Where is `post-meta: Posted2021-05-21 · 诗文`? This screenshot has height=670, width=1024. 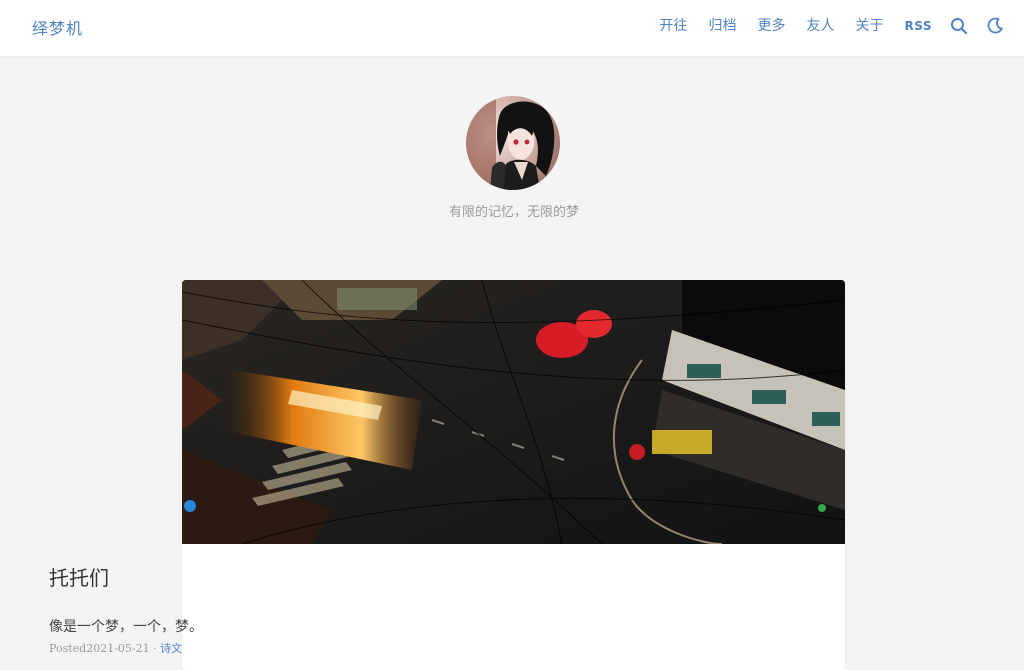
post-meta: Posted2021-05-21 · 诗文 is located at coordinates (115, 648).